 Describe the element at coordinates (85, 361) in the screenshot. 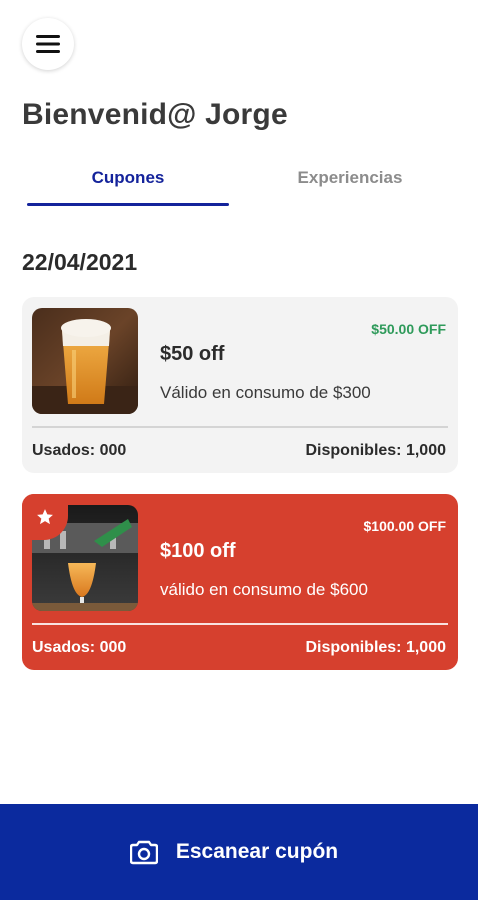

I see `glass-of-beer-image` at that location.